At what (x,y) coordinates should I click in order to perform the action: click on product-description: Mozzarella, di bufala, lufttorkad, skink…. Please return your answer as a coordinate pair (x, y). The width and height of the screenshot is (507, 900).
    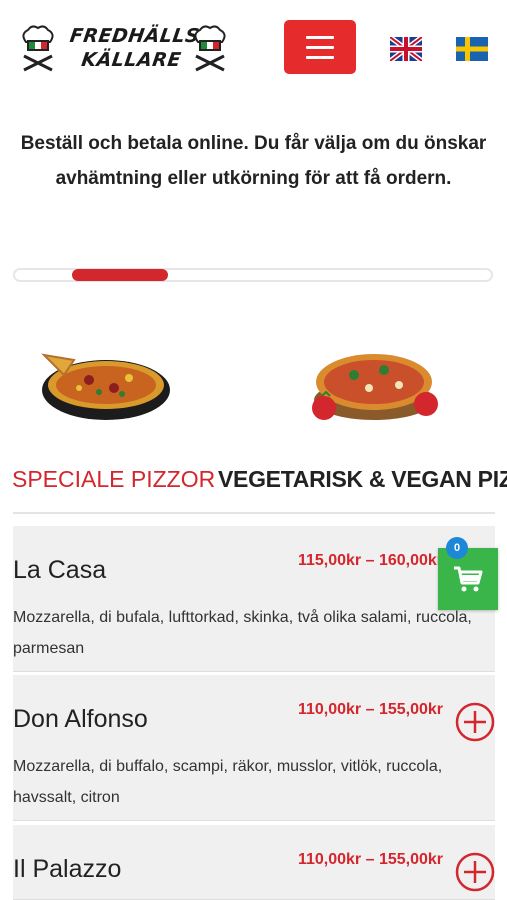
    Looking at the image, I should click on (242, 633).